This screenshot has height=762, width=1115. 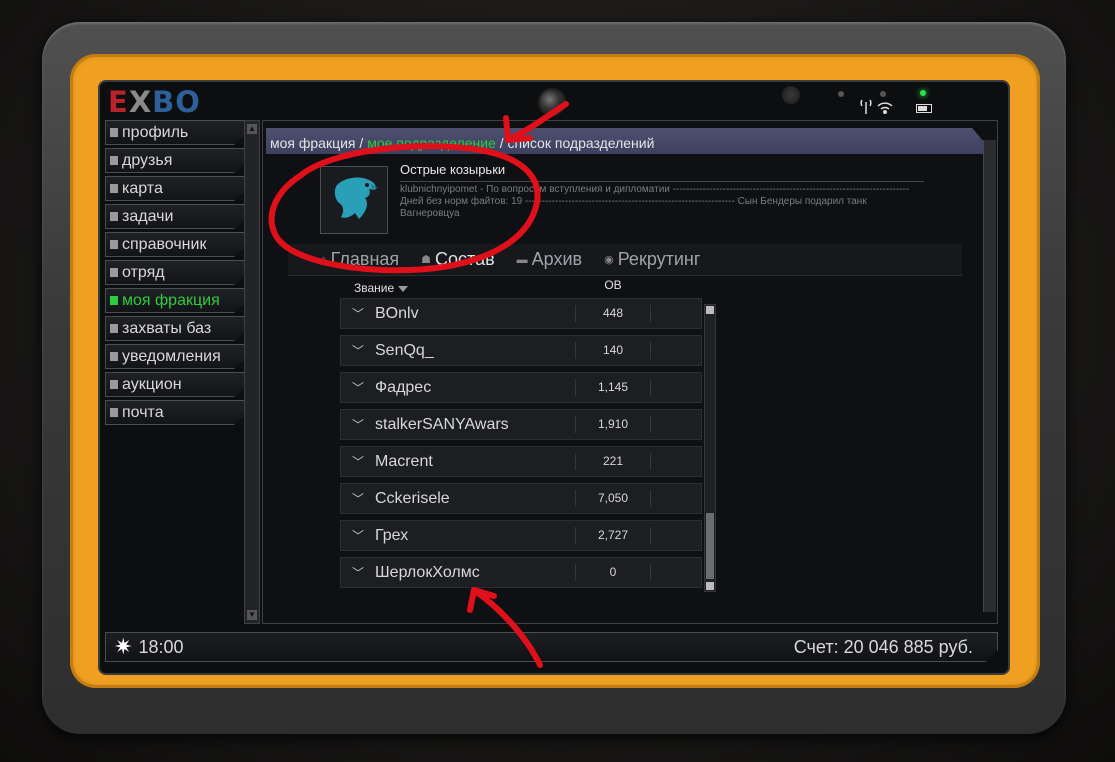 I want to click on faction-avatar, so click(x=354, y=200).